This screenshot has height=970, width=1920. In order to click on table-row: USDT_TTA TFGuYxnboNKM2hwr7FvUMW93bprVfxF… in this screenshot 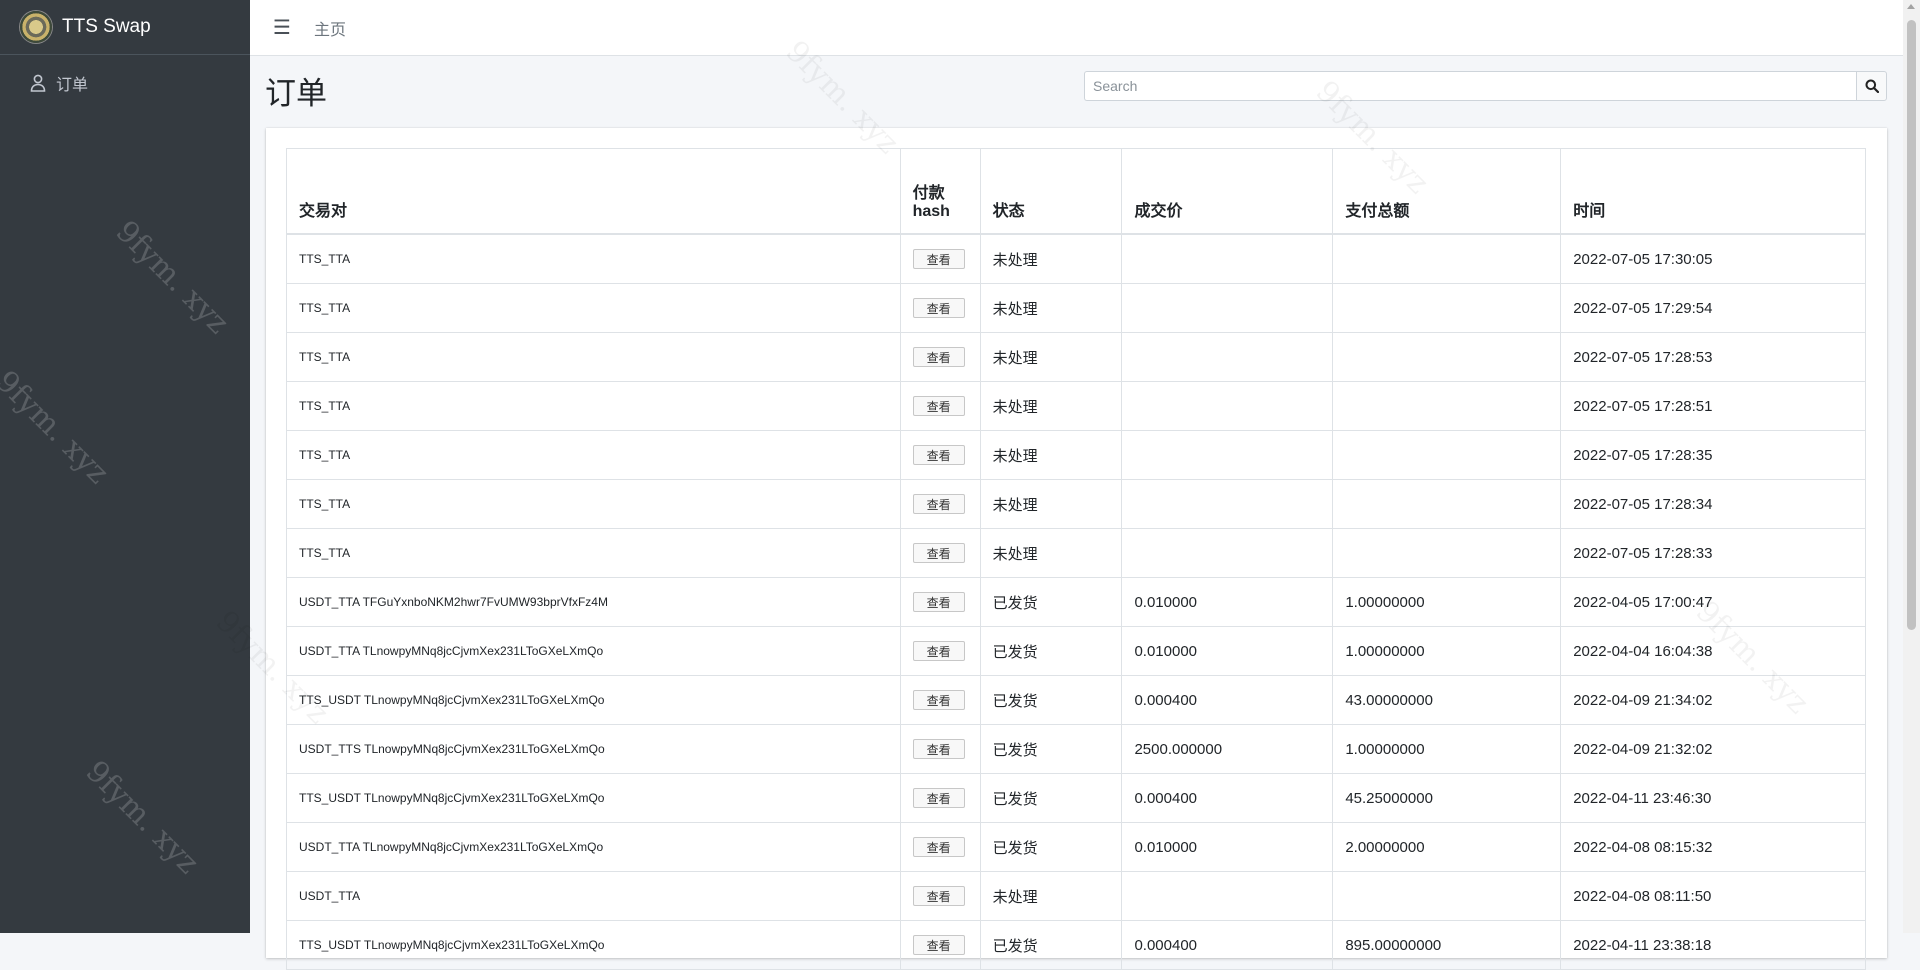, I will do `click(1076, 602)`.